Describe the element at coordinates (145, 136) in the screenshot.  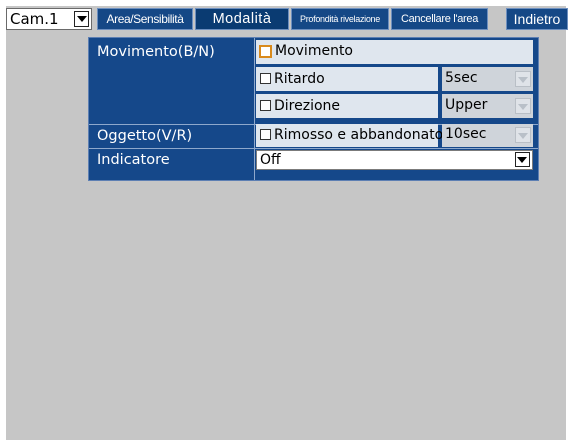
I see `object-label: Oggetto(V/R)` at that location.